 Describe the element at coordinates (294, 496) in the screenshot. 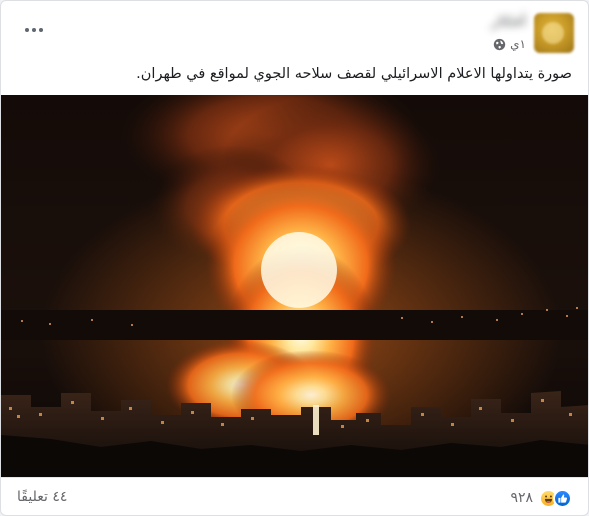

I see `post-footer: ٩٢٨ ٤٤ تعليقًا` at that location.